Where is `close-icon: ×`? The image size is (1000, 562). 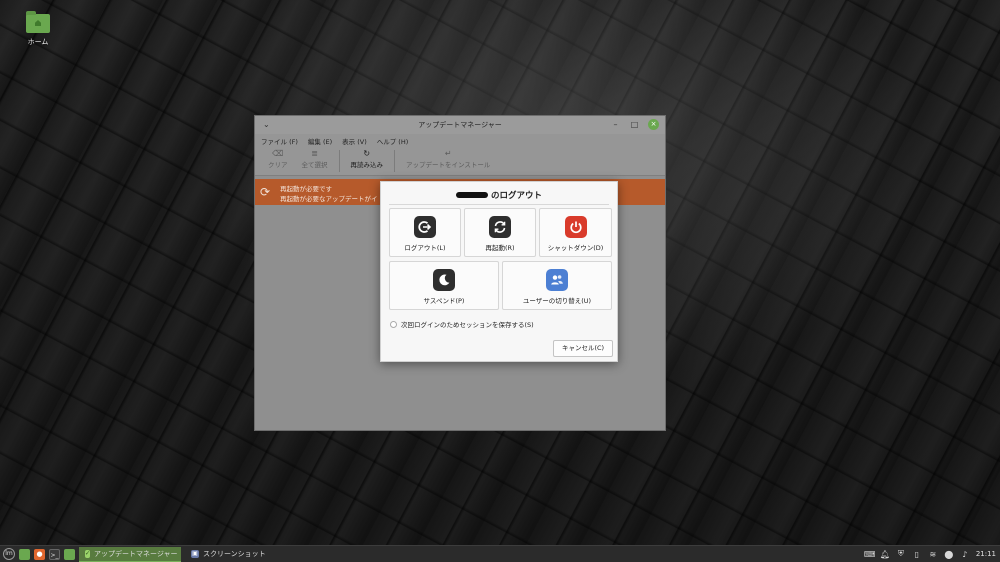 close-icon: × is located at coordinates (653, 124).